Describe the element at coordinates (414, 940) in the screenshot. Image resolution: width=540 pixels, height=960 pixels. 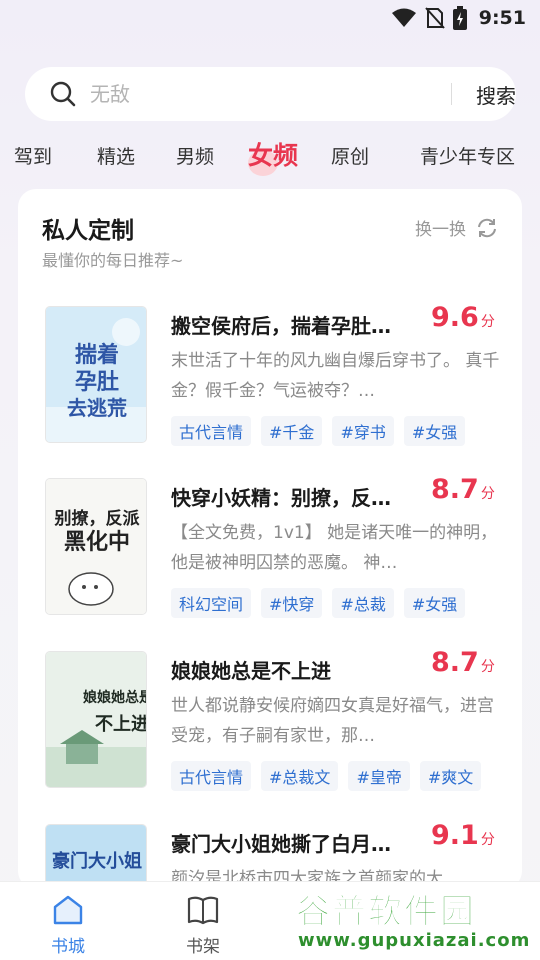
I see `watermark-url: www.gupuxiazai.com` at that location.